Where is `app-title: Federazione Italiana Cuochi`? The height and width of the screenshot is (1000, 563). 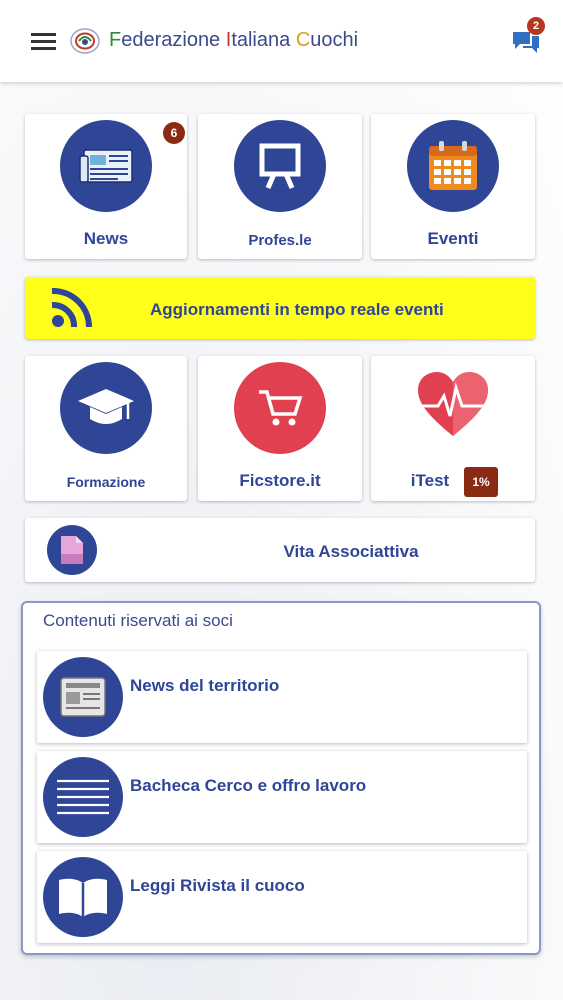 app-title: Federazione Italiana Cuochi is located at coordinates (233, 40).